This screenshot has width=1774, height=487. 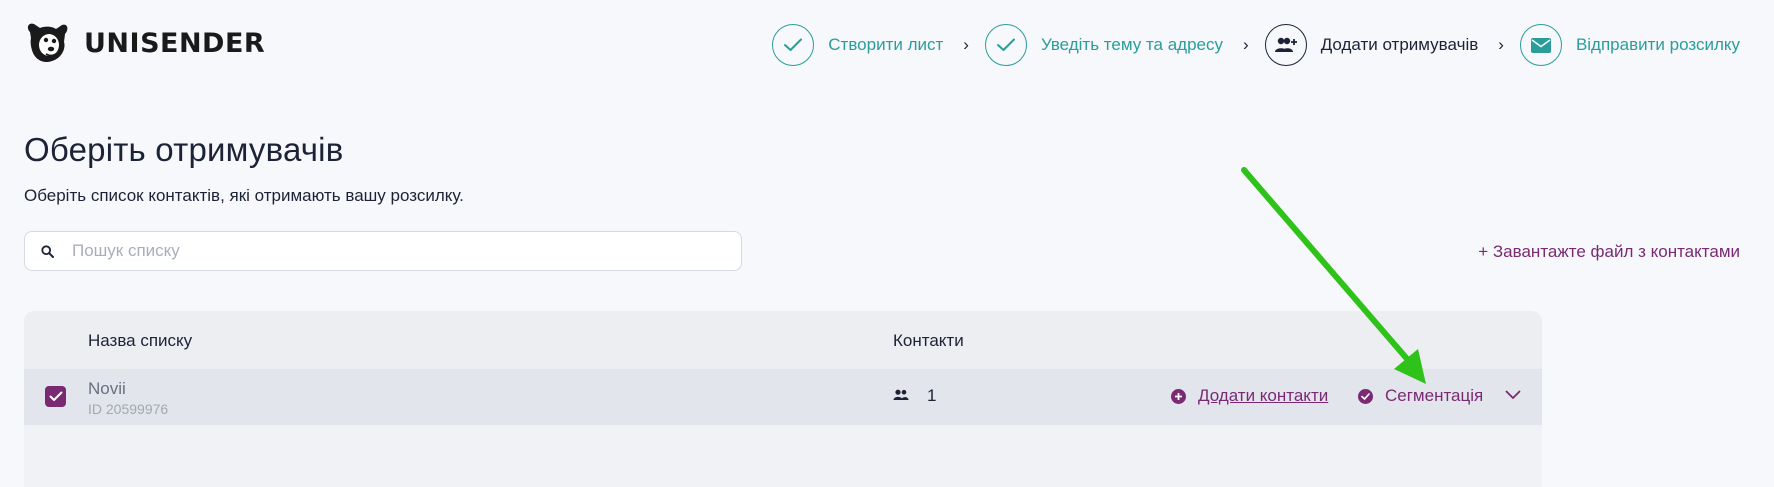 What do you see at coordinates (1434, 395) in the screenshot?
I see `segmentation-label: Сегментація` at bounding box center [1434, 395].